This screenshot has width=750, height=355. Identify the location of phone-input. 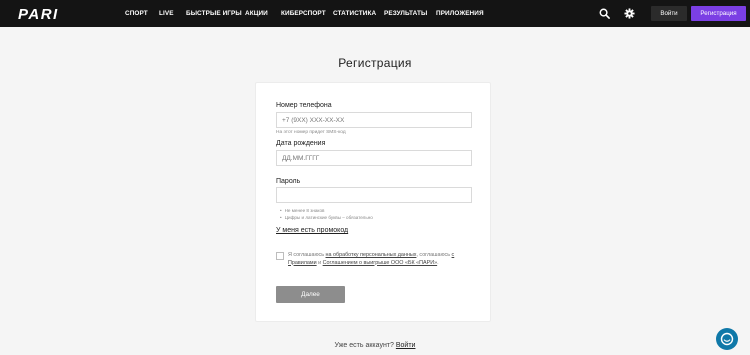
(374, 120).